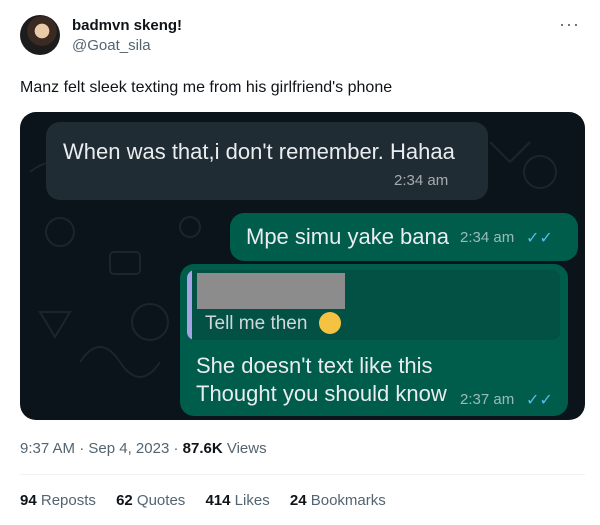  Describe the element at coordinates (28, 500) in the screenshot. I see `reposts-count: 94` at that location.